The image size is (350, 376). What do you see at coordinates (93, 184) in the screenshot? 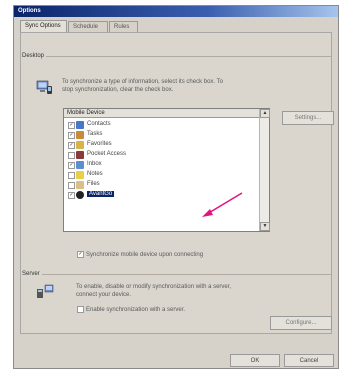
I see `list-item-label: Files` at bounding box center [93, 184].